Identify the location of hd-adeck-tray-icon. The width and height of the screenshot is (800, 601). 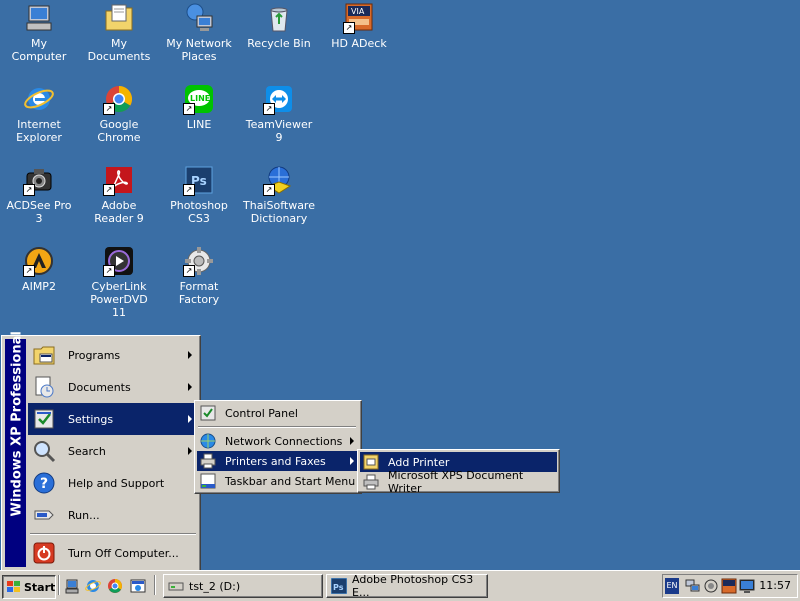
(729, 586).